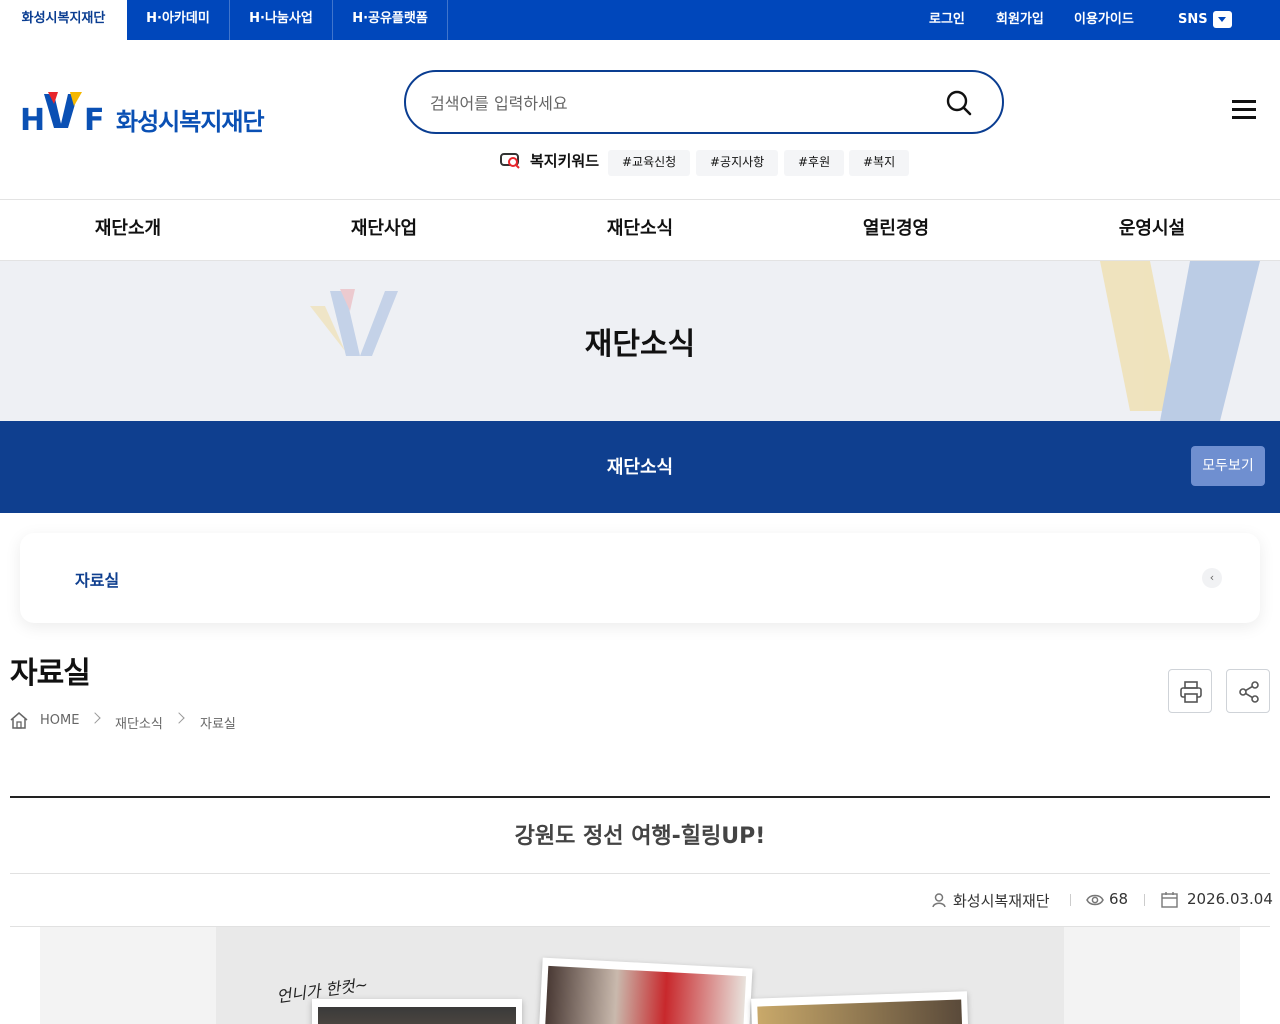 The width and height of the screenshot is (1280, 1024). Describe the element at coordinates (1193, 20) in the screenshot. I see `sns-button: SNS` at that location.